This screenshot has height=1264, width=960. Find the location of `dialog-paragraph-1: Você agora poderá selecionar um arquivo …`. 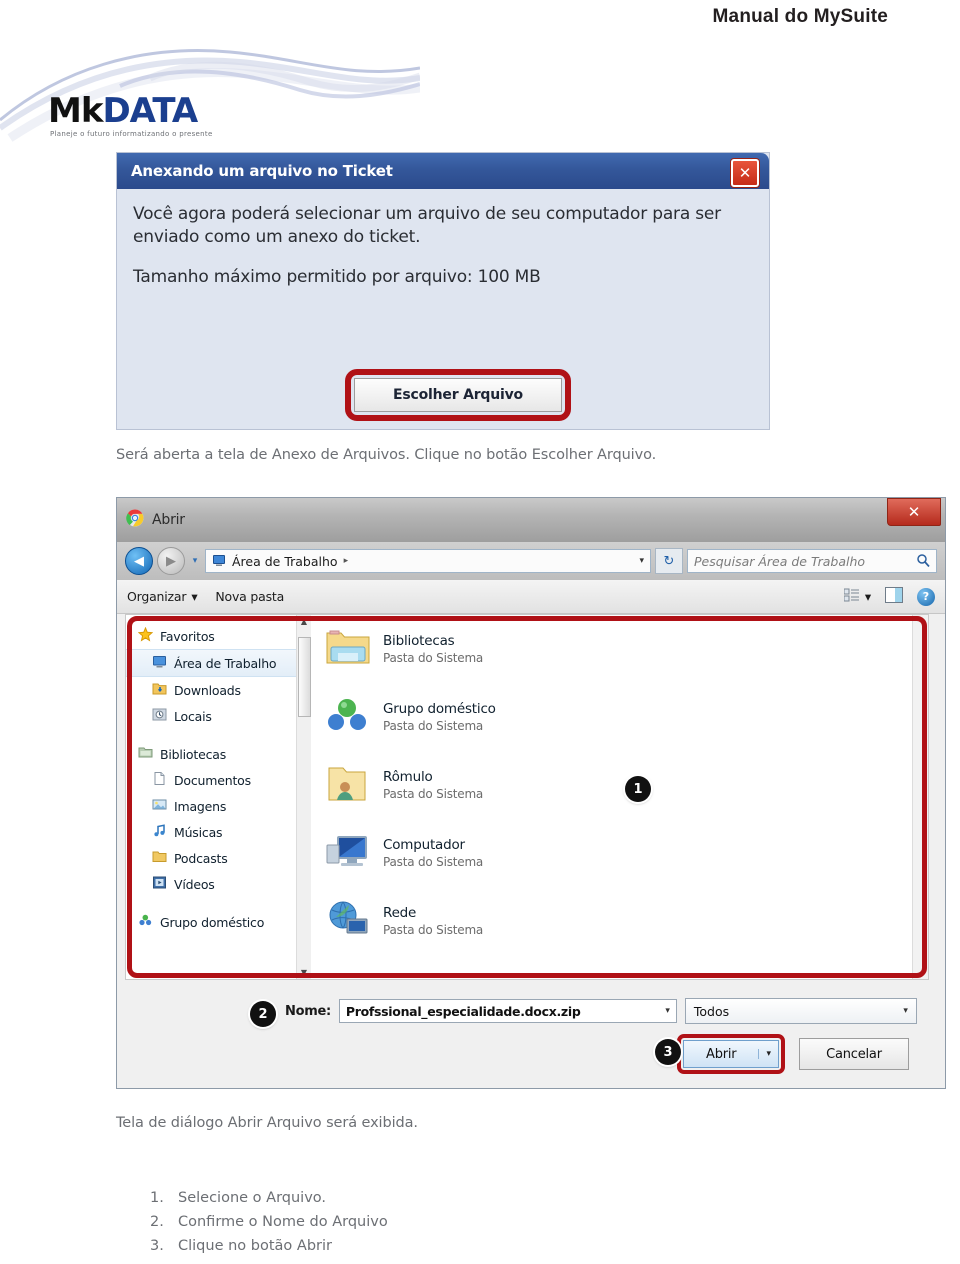

dialog-paragraph-1: Você agora poderá selecionar um arquivo … is located at coordinates (427, 226).